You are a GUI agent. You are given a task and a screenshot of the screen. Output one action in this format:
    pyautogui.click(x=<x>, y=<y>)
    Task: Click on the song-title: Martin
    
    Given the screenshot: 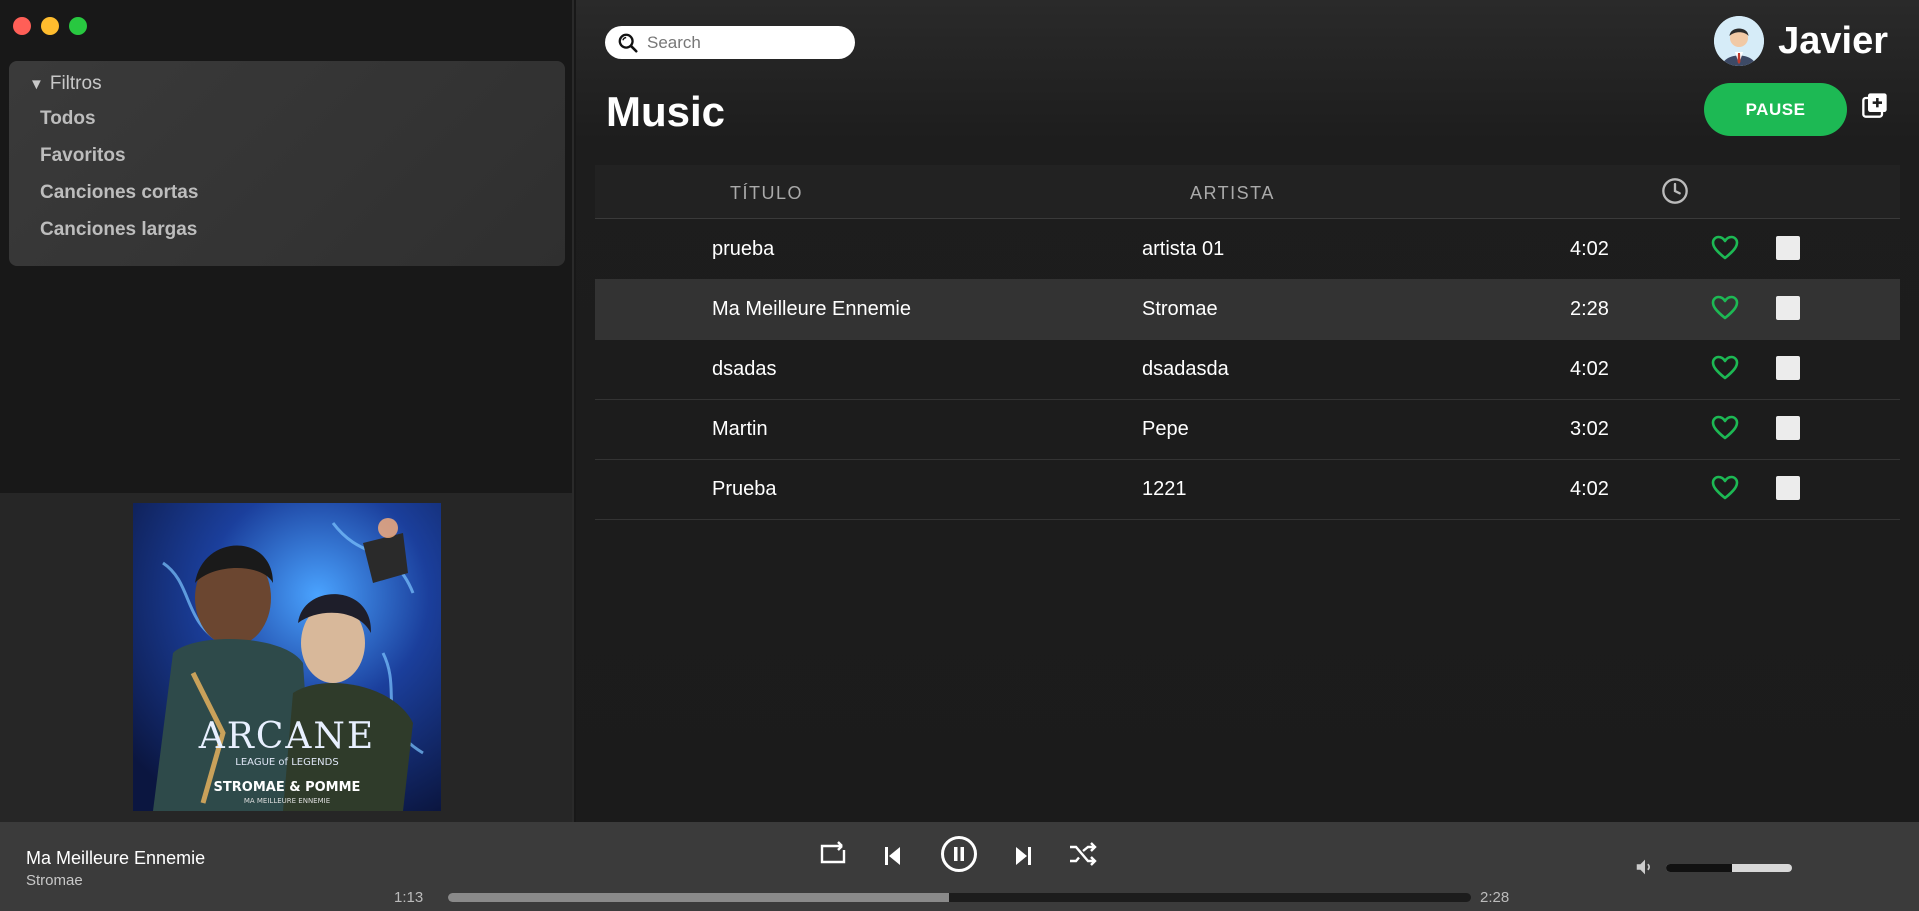 What is the action you would take?
    pyautogui.click(x=740, y=429)
    